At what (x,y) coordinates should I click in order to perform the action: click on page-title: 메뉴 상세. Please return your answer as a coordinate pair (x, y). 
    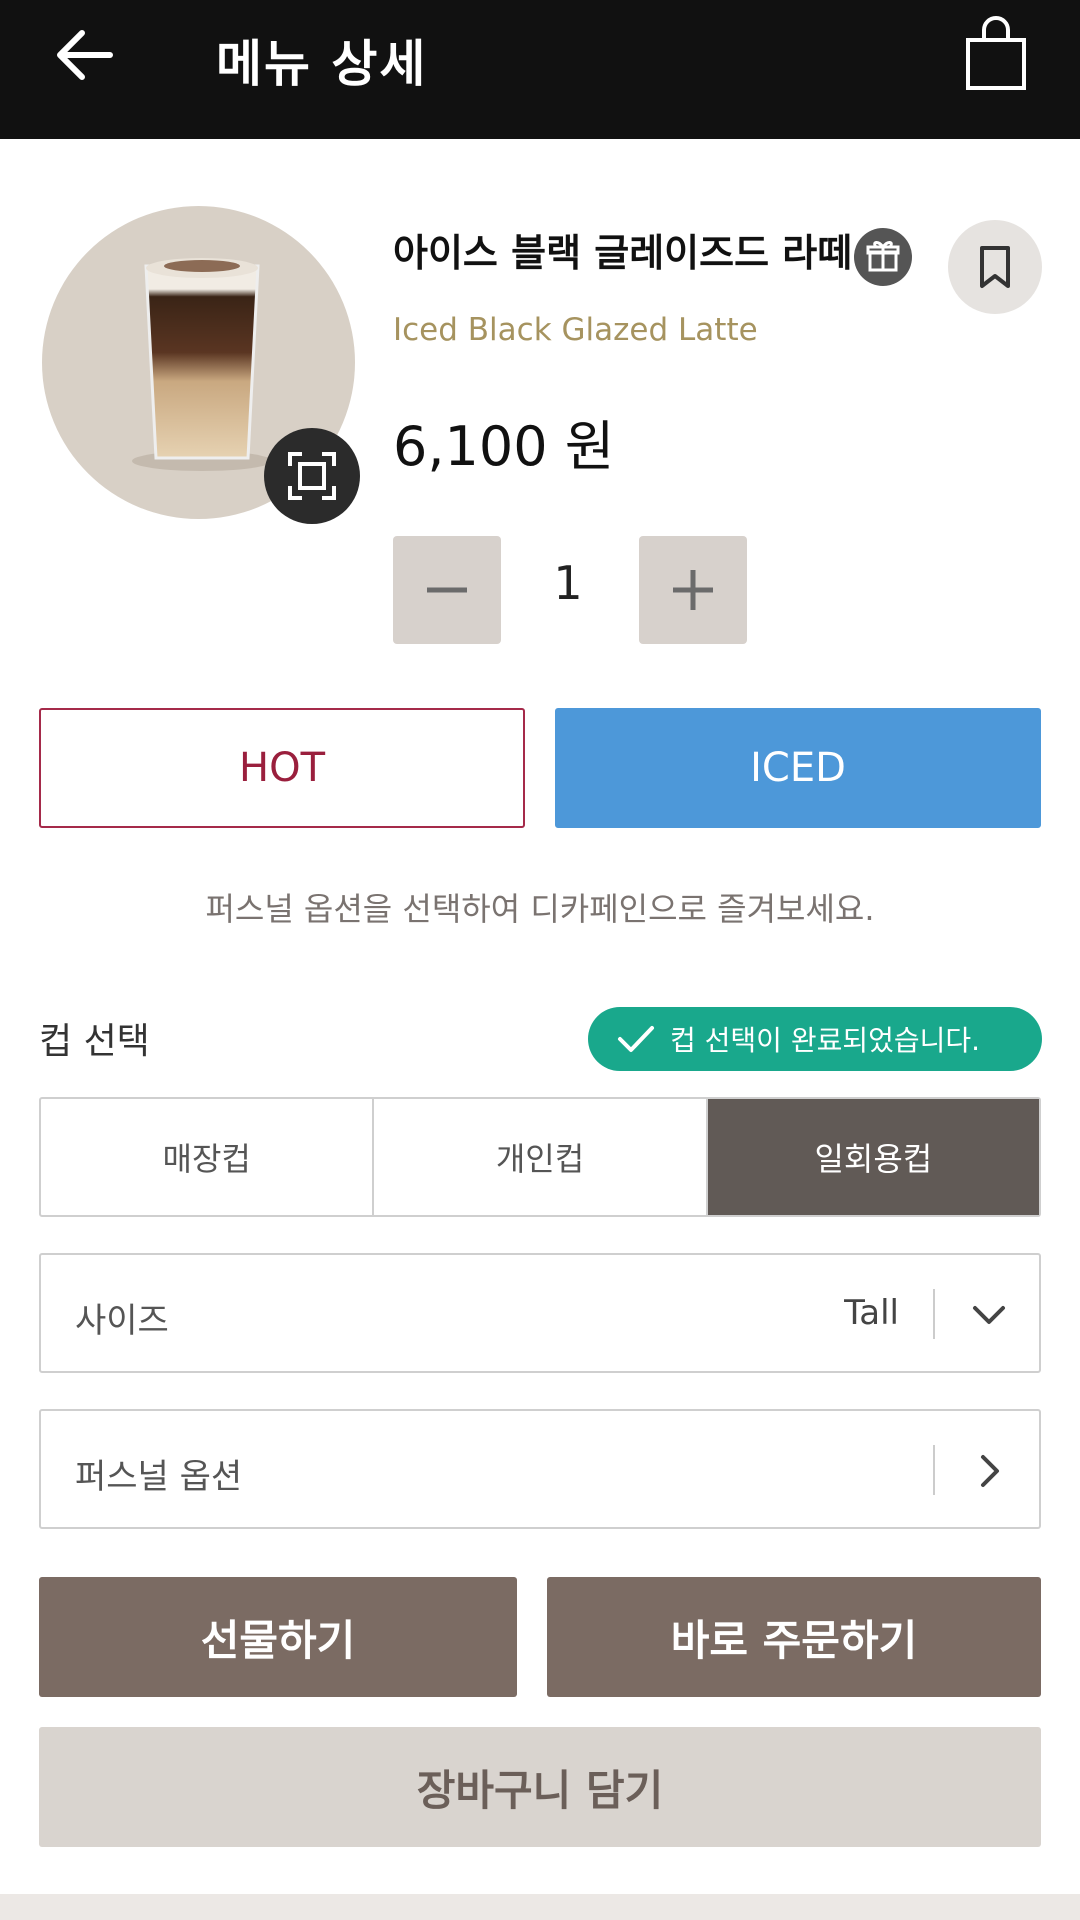
    Looking at the image, I should click on (322, 64).